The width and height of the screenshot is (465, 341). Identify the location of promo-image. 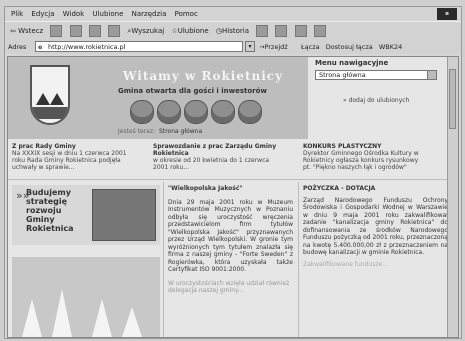
(124, 215).